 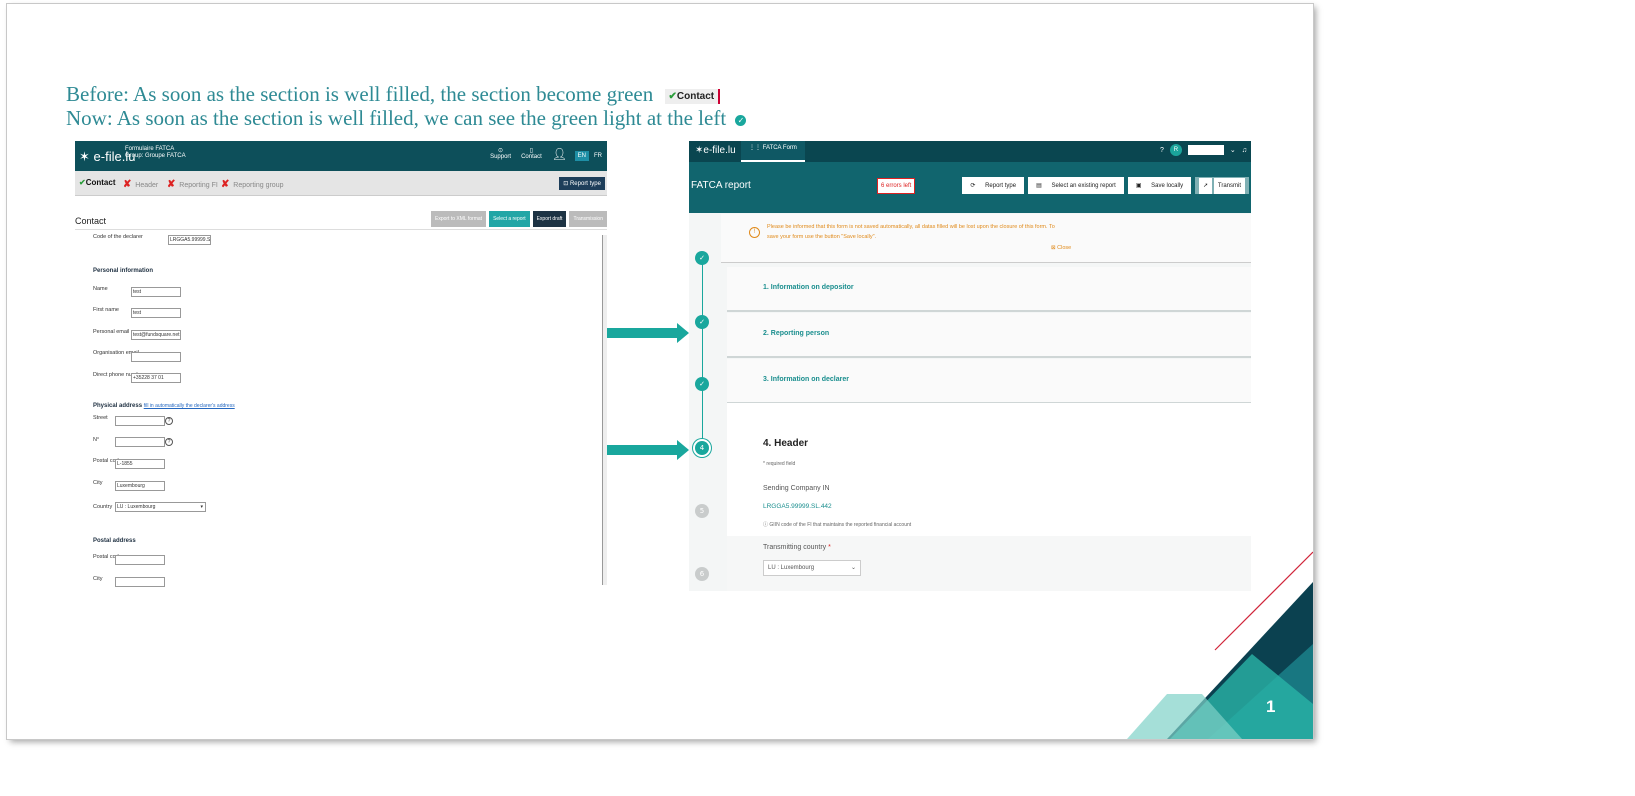 What do you see at coordinates (140, 184) in the screenshot?
I see `tab-header: ✘ Header` at bounding box center [140, 184].